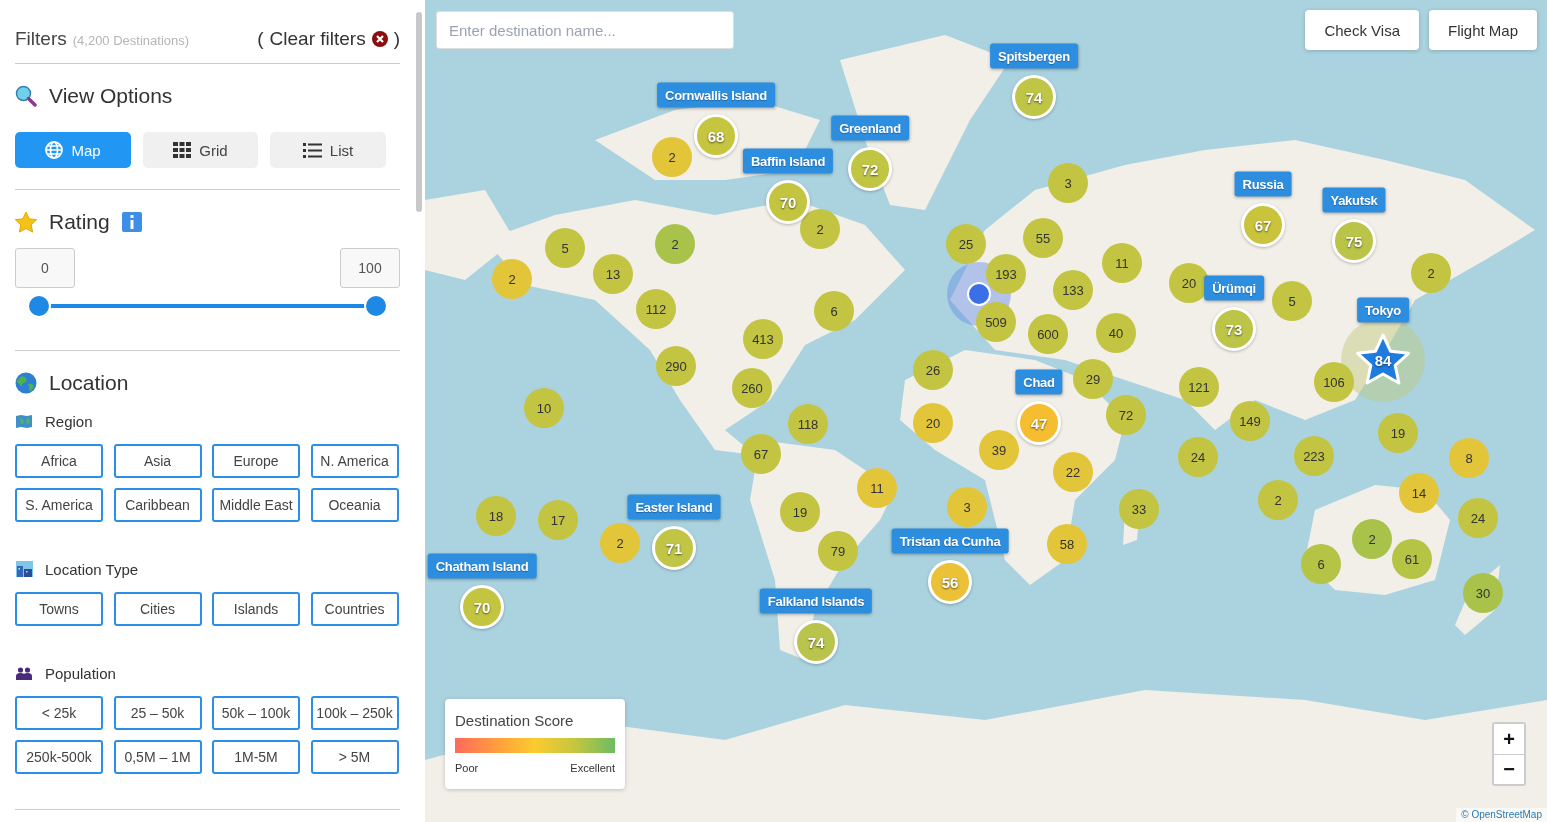 The width and height of the screenshot is (1547, 822). Describe the element at coordinates (24, 673) in the screenshot. I see `people-icon` at that location.